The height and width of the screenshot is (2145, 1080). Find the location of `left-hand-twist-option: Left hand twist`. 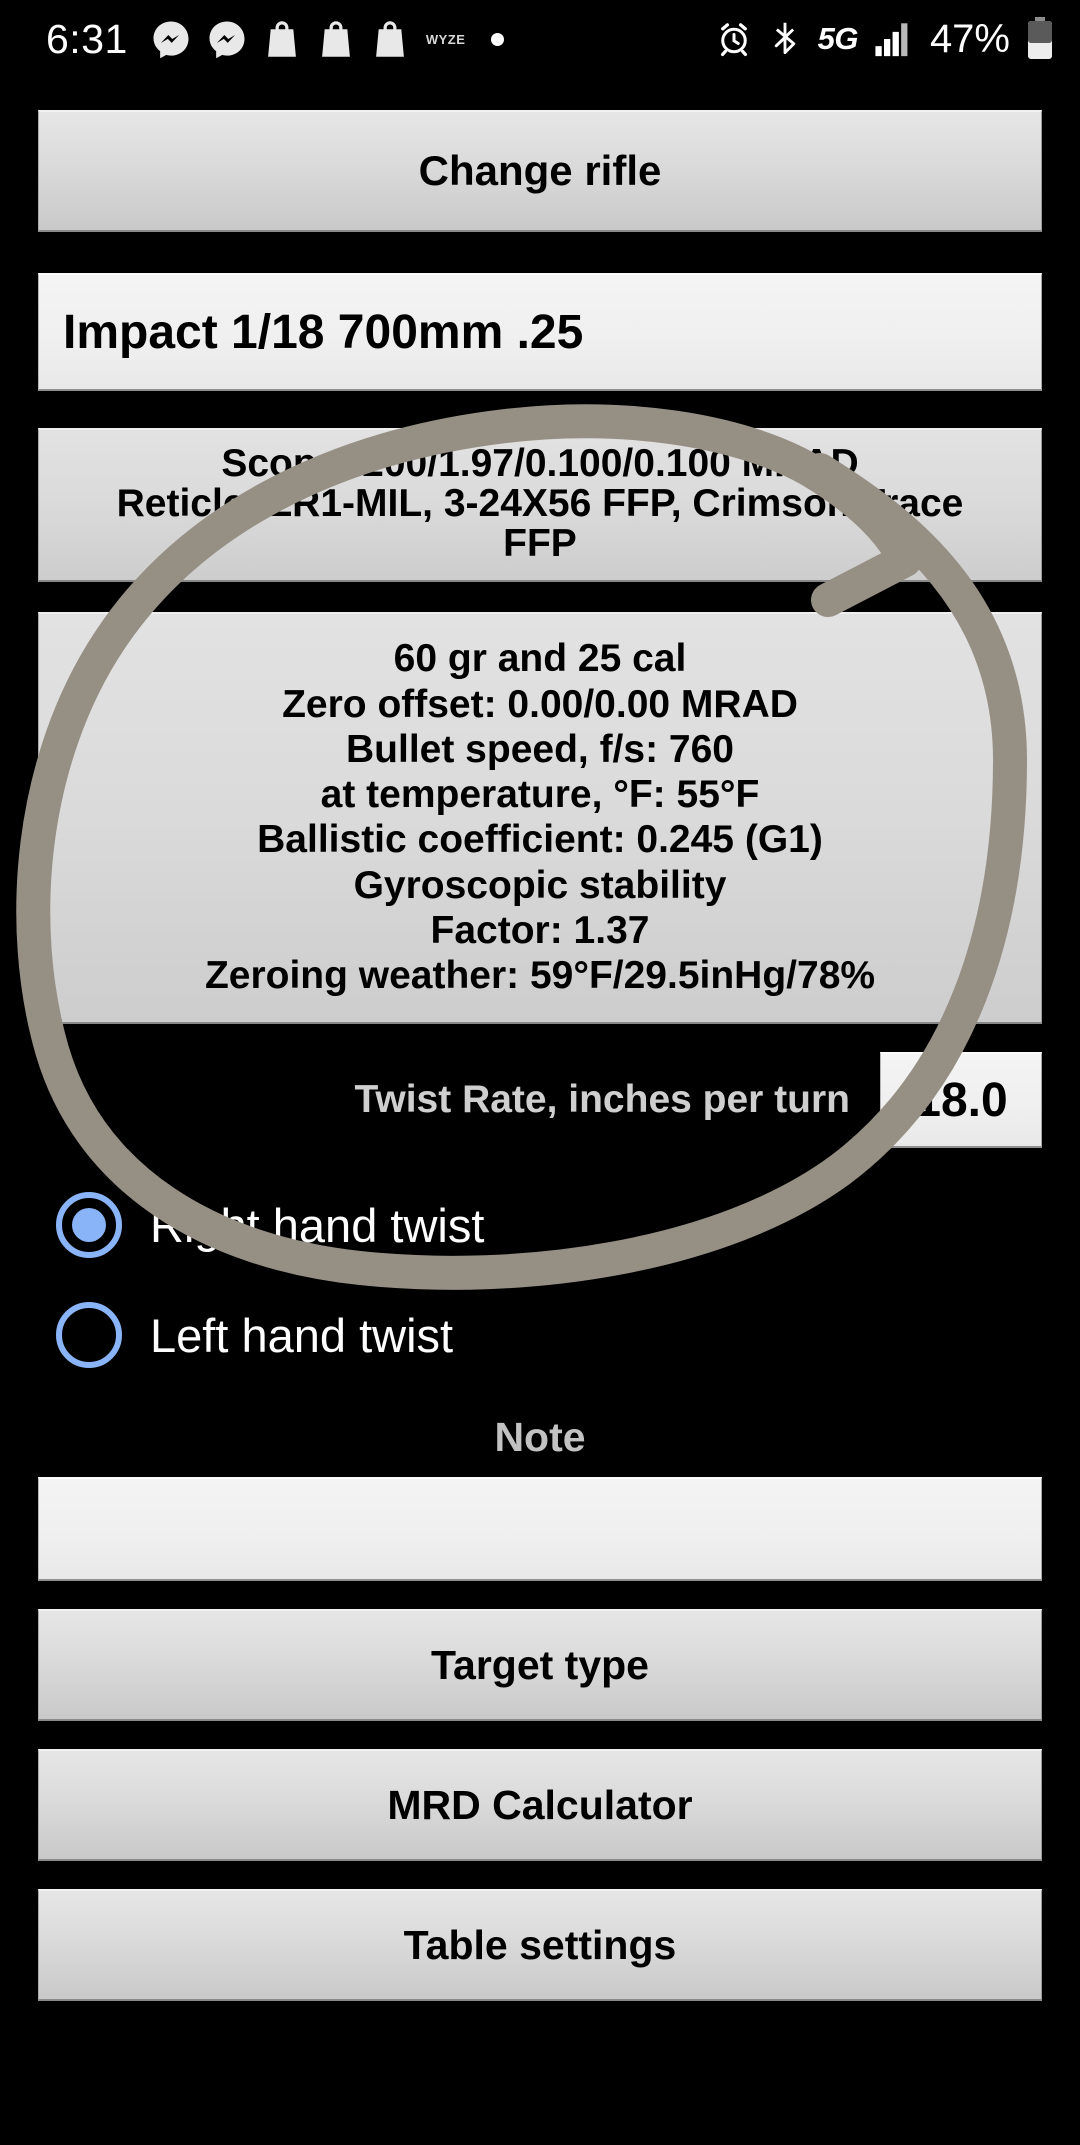

left-hand-twist-option: Left hand twist is located at coordinates (549, 1335).